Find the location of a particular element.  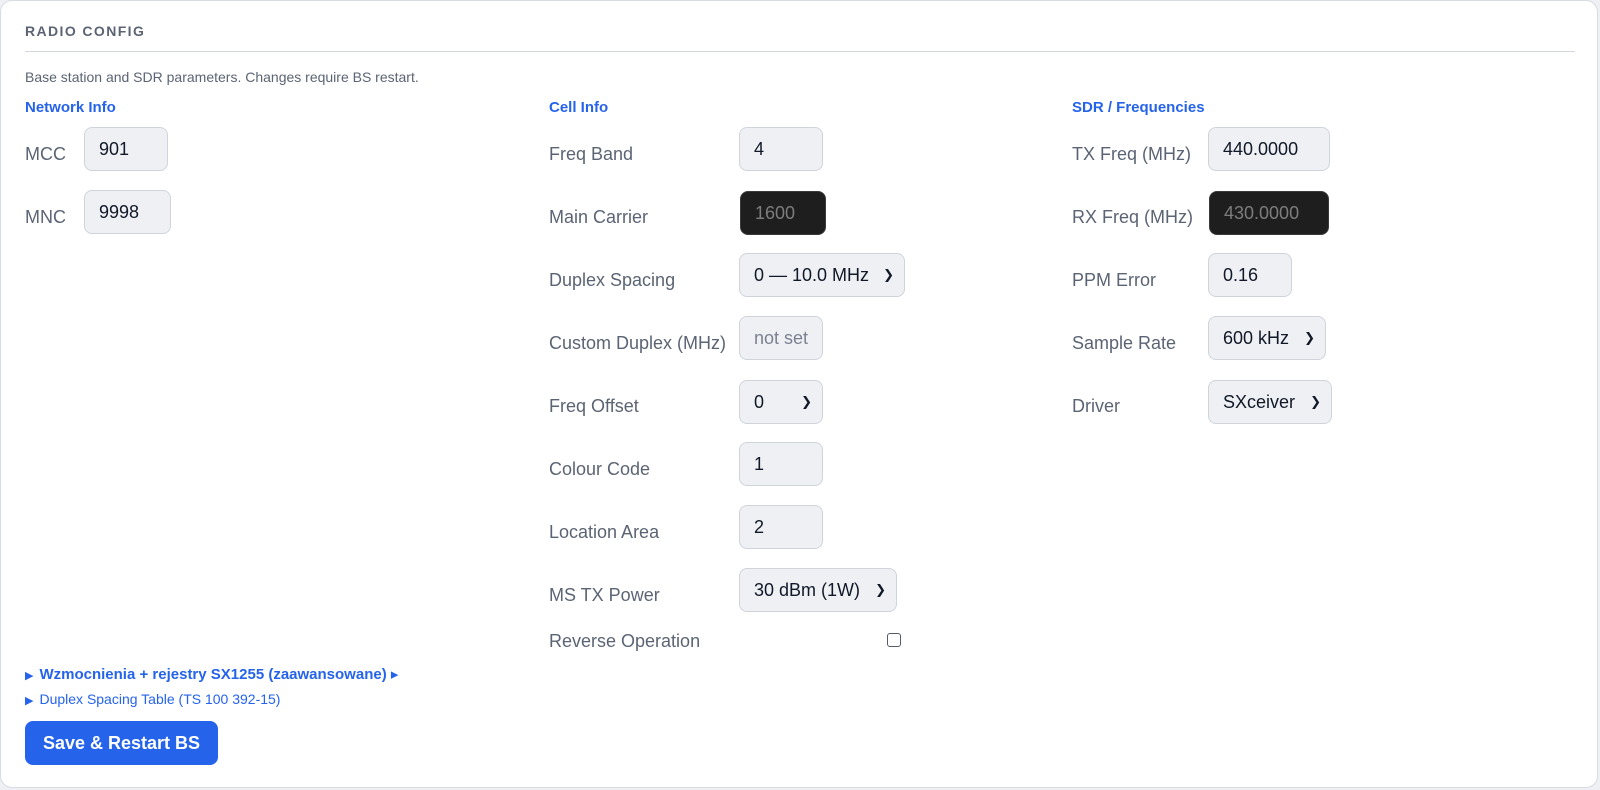

location-area-label: Location Area is located at coordinates (604, 532).